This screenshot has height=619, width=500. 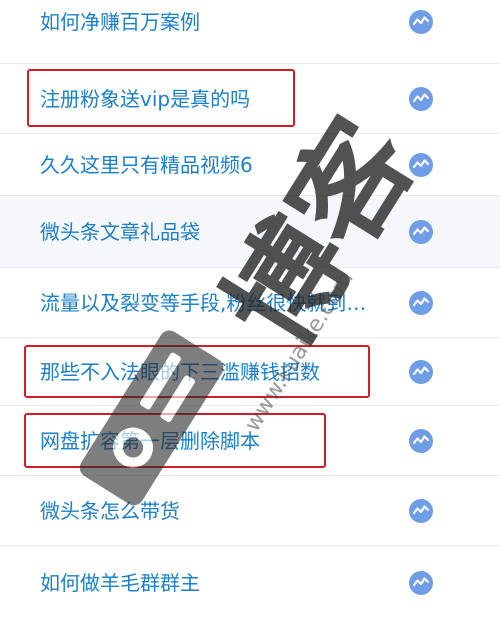 What do you see at coordinates (218, 165) in the screenshot?
I see `article-title-link: 久久这里只有精品视频6` at bounding box center [218, 165].